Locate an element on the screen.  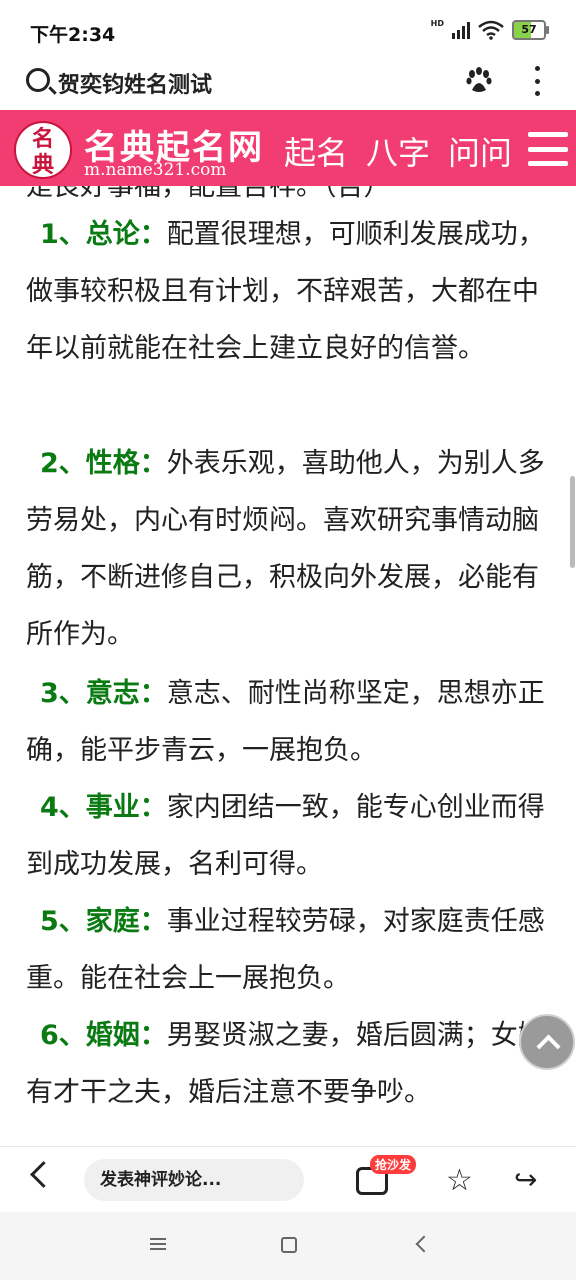
bottom-toolbar: 发表神评妙论... 抢沙发 ☆ ↪ is located at coordinates (288, 1179).